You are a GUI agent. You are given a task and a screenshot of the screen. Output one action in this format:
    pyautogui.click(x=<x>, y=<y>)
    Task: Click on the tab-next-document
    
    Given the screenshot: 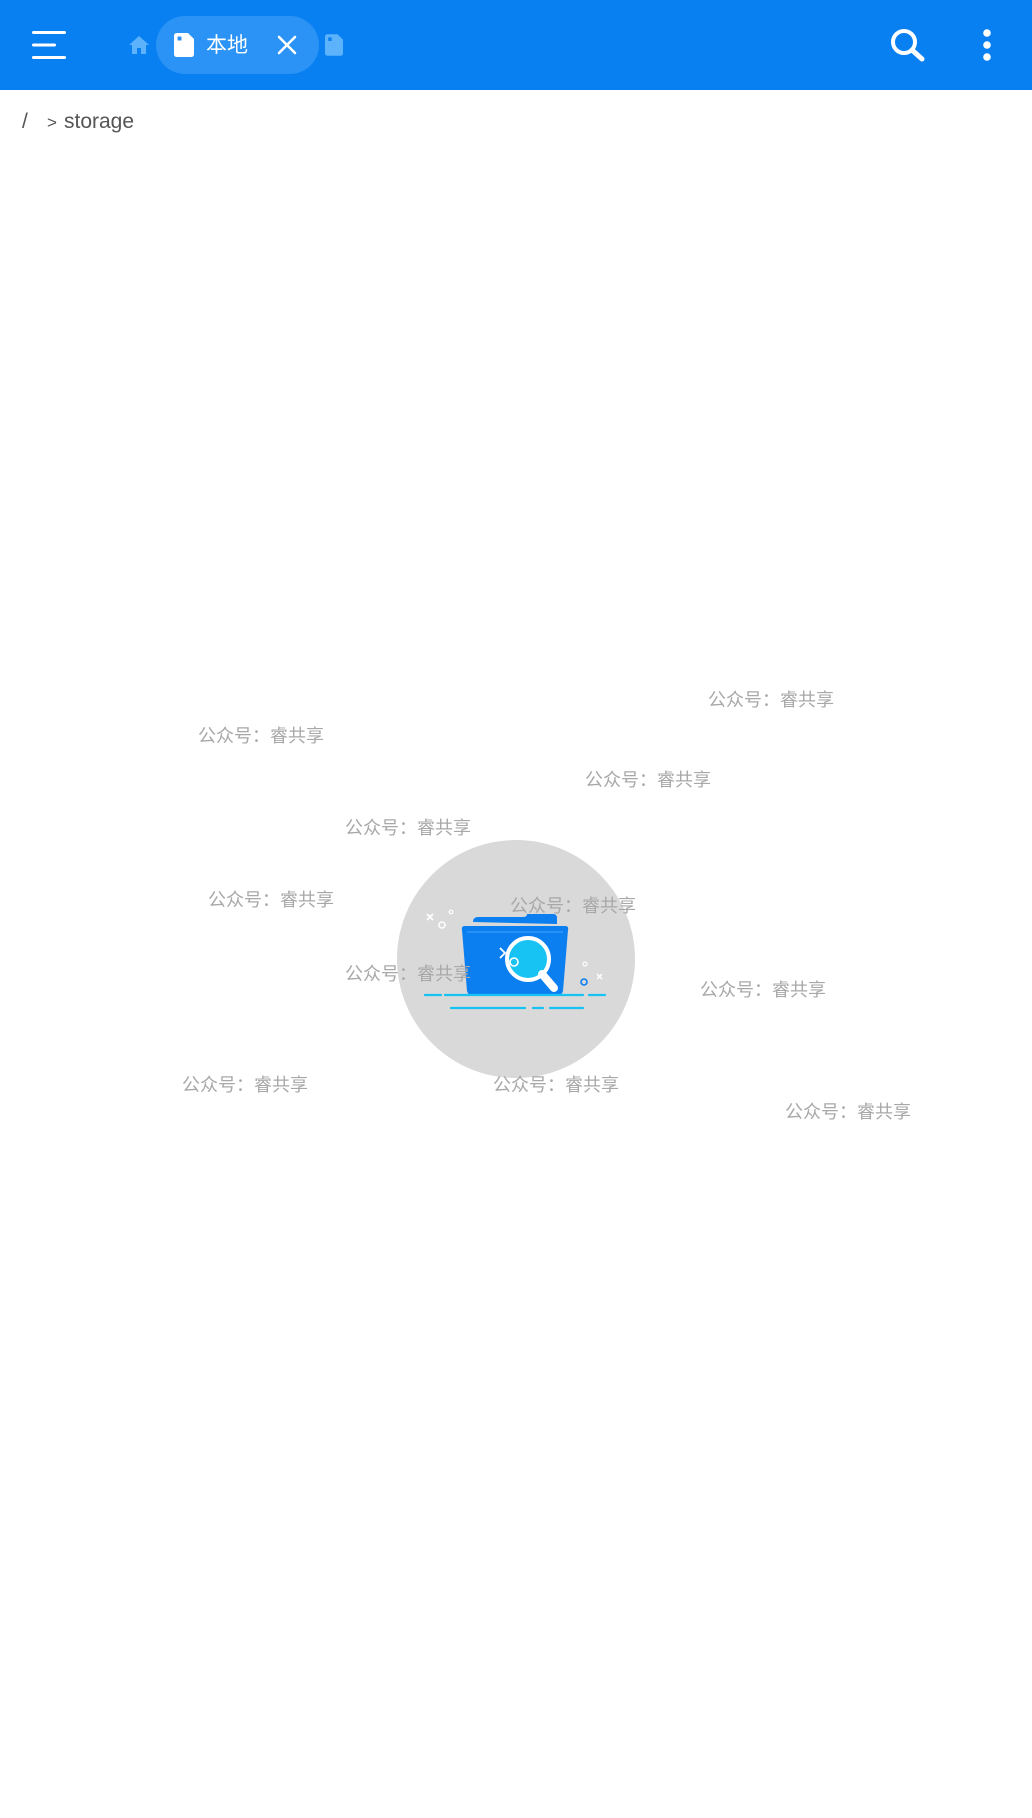 What is the action you would take?
    pyautogui.click(x=334, y=45)
    